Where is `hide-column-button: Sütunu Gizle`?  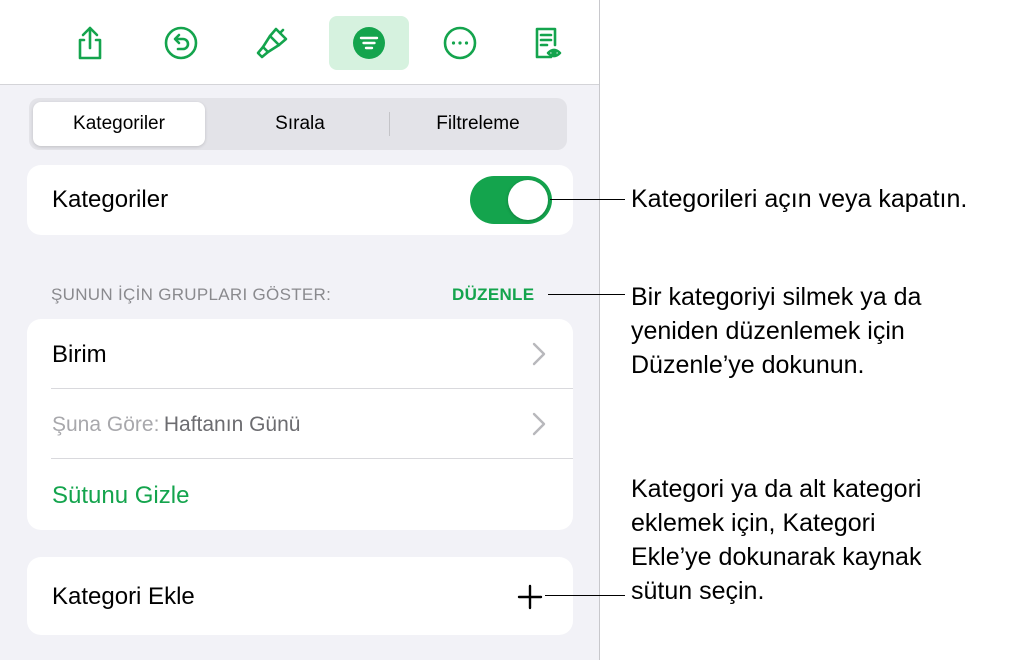
hide-column-button: Sütunu Gizle is located at coordinates (120, 496).